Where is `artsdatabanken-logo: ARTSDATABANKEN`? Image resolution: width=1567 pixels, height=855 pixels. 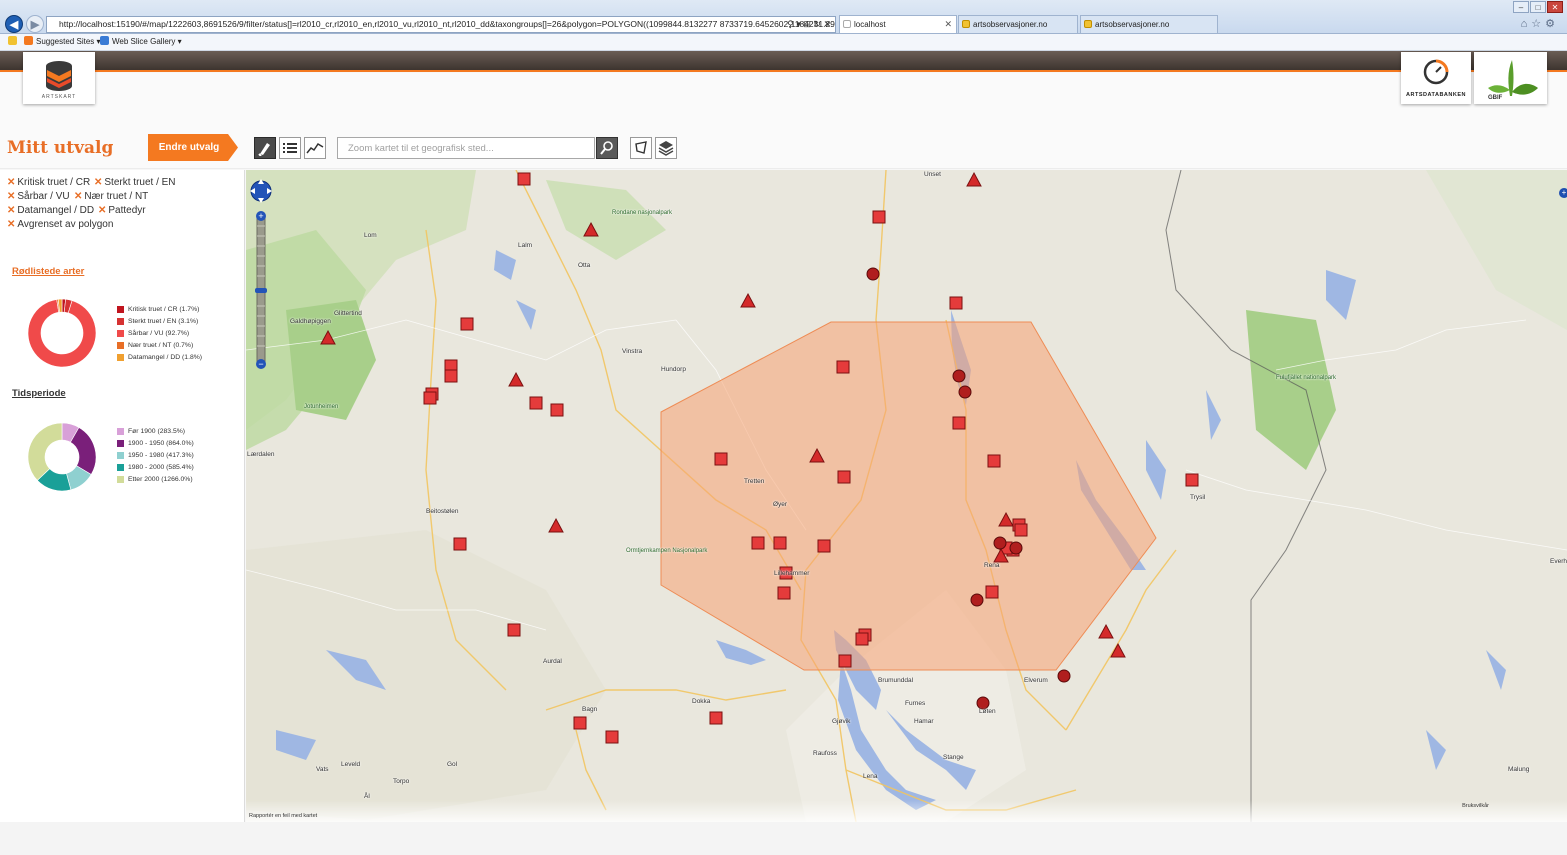 artsdatabanken-logo: ARTSDATABANKEN is located at coordinates (1436, 78).